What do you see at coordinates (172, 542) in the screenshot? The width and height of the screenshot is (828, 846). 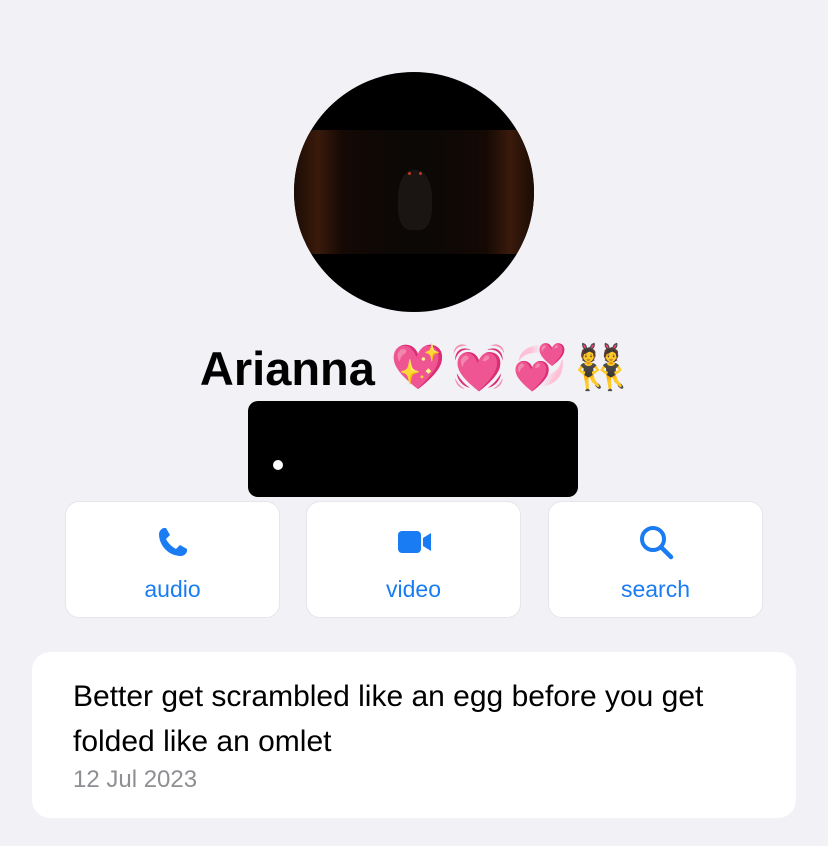 I see `phone-icon` at bounding box center [172, 542].